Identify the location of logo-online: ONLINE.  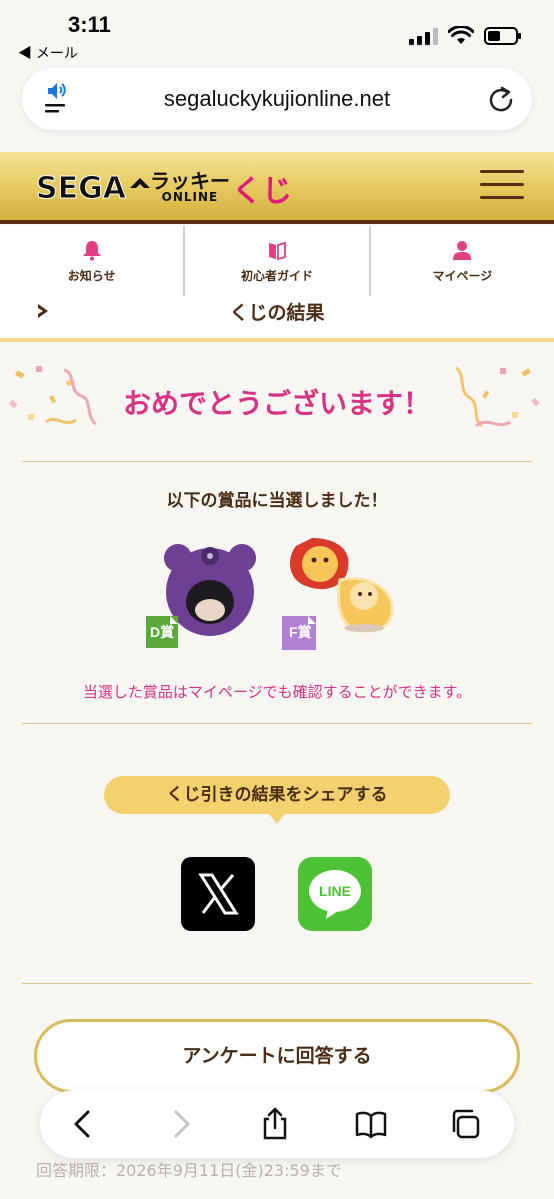
(190, 197).